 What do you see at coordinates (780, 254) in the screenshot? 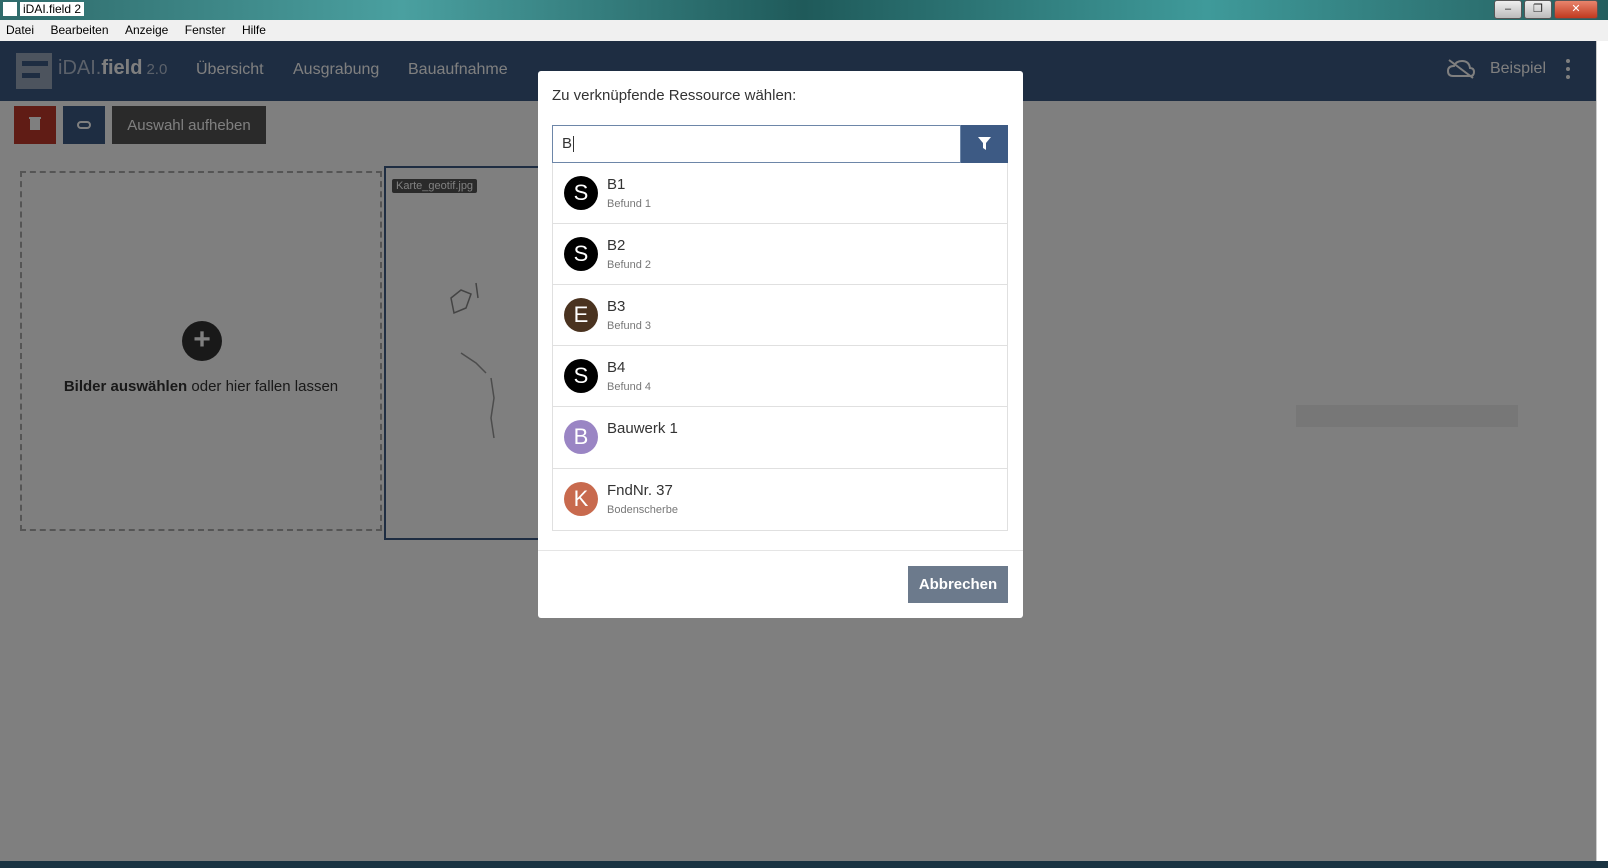
I see `resource-item: S B2 Befund 2` at bounding box center [780, 254].